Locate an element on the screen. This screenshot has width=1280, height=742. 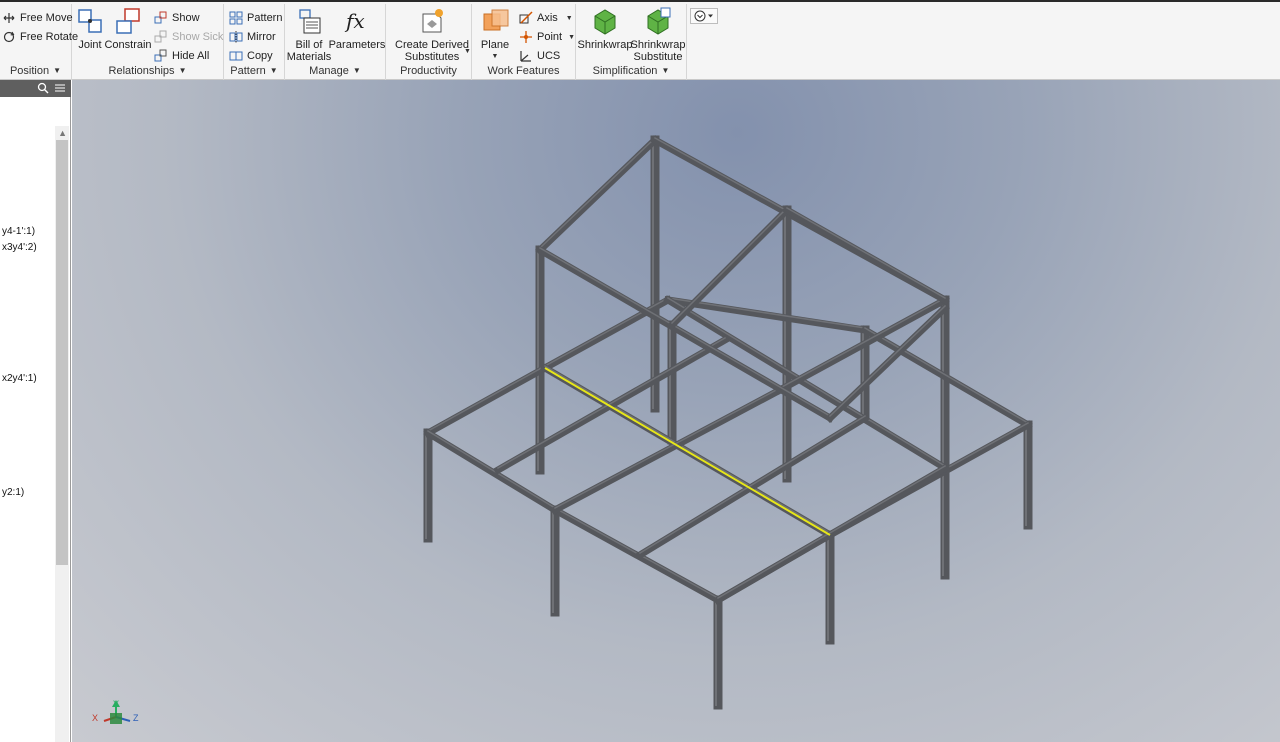
scroll-up-arrow-icon: ▲ is located at coordinates (62, 133).